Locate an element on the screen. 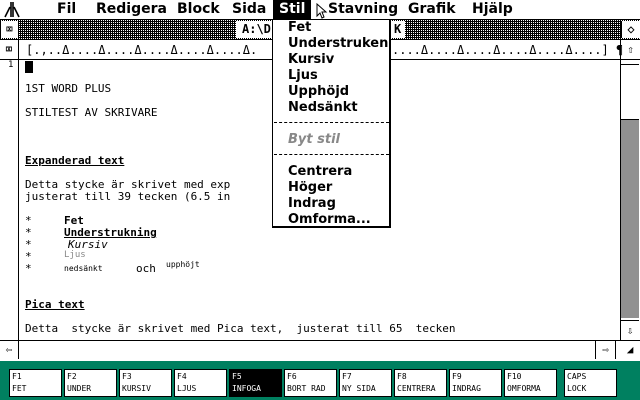 The height and width of the screenshot is (400, 640). menu-hjalp: Hjälp is located at coordinates (492, 9).